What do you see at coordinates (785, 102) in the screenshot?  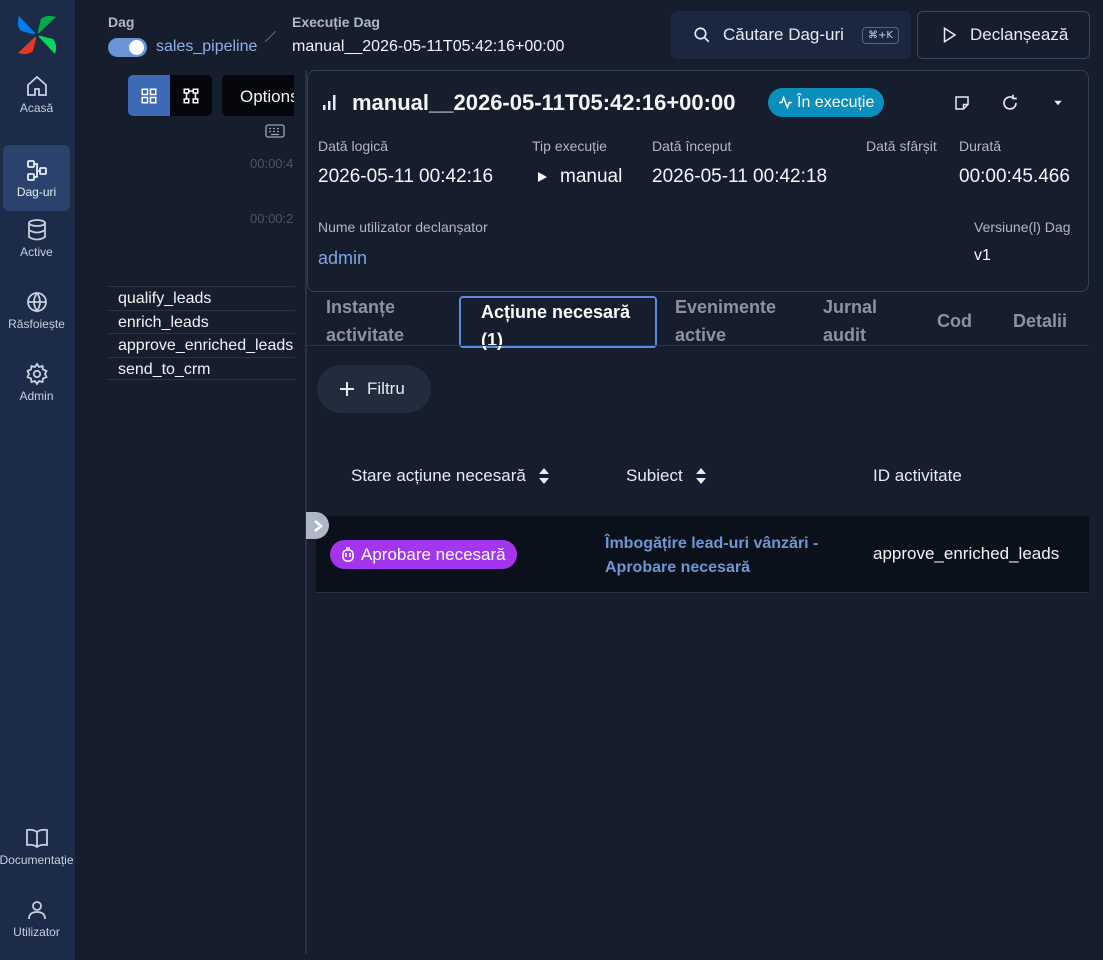 I see `activity-icon` at bounding box center [785, 102].